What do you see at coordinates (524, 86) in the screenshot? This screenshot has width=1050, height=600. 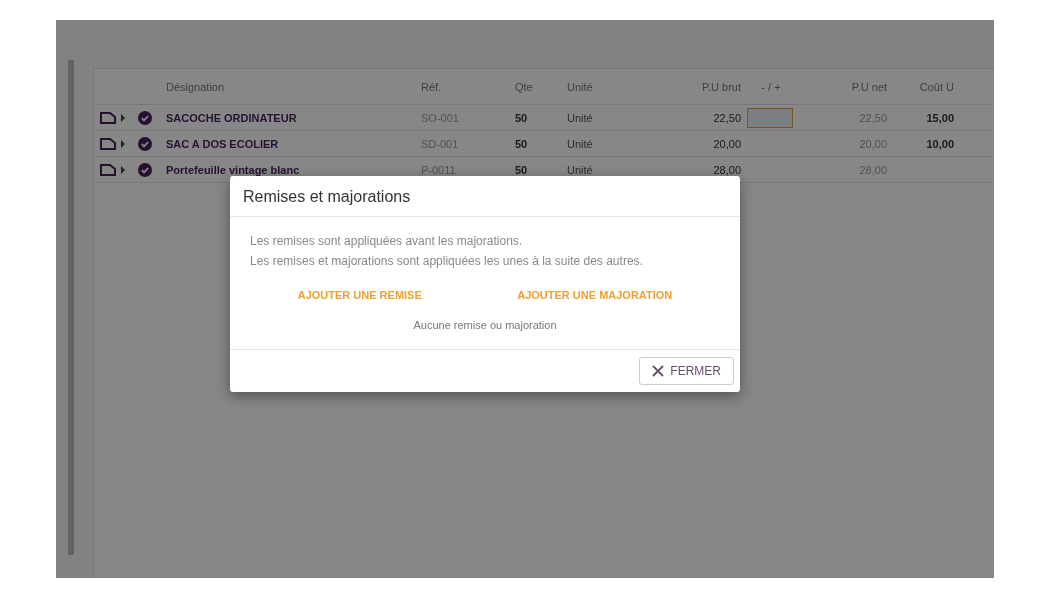 I see `column-header: Qte` at bounding box center [524, 86].